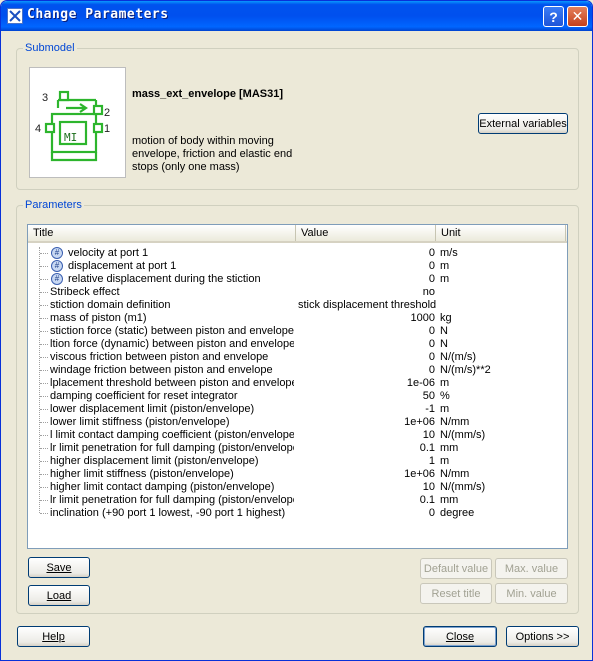 The image size is (593, 661). I want to click on parameter-unit: N/(mm/s), so click(463, 435).